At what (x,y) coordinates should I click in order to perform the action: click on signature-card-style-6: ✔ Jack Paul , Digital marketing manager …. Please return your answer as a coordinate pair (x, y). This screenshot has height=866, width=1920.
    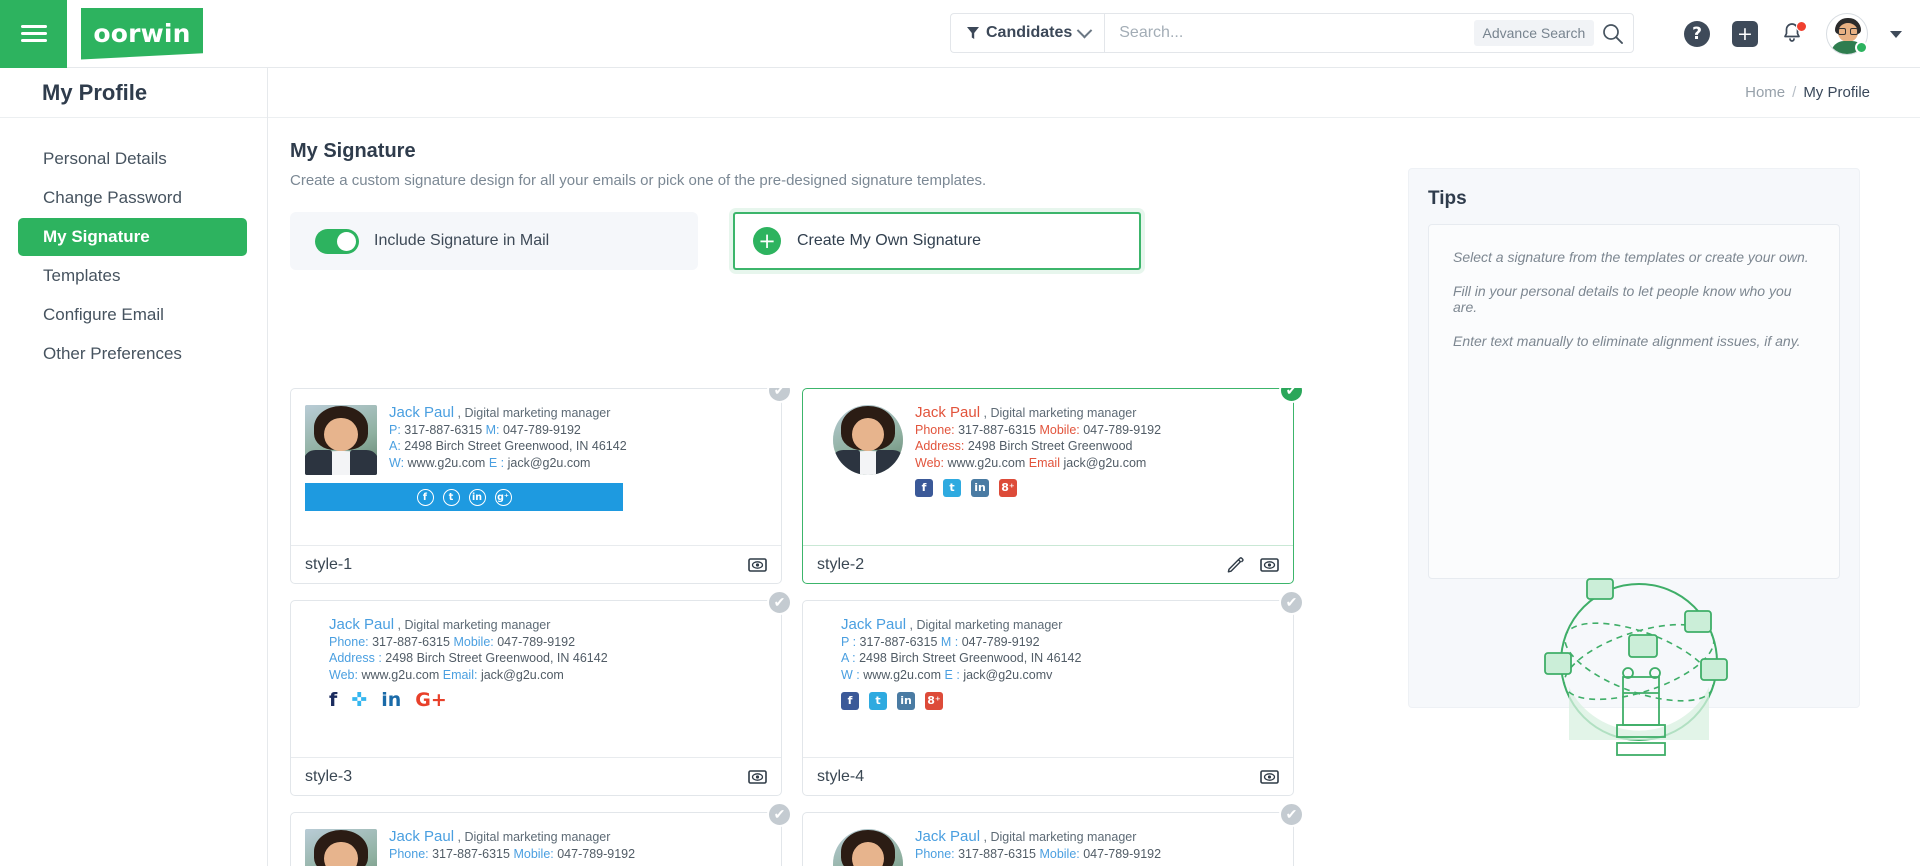
    Looking at the image, I should click on (1053, 834).